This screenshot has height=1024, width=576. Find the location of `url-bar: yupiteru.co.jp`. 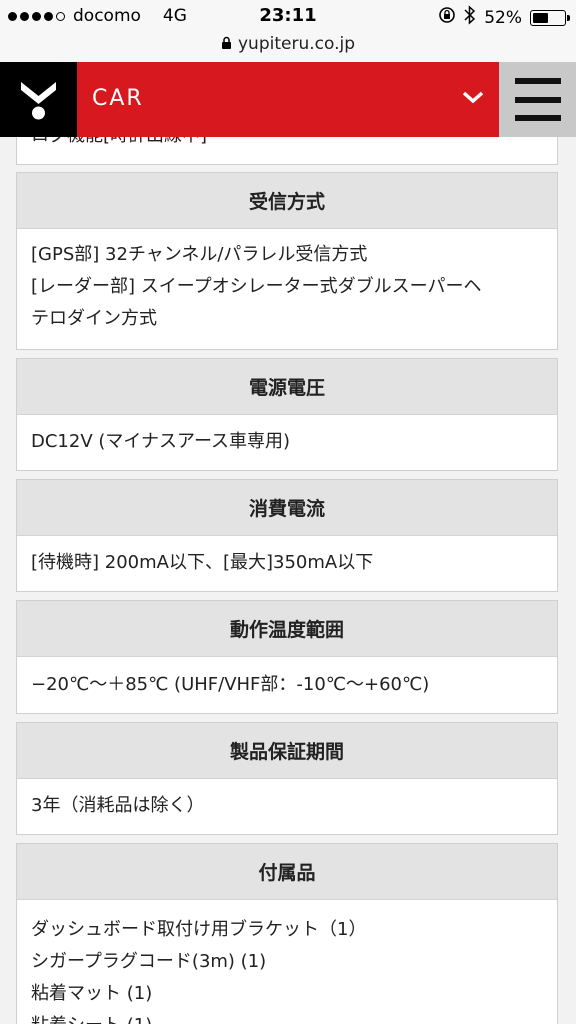

url-bar: yupiteru.co.jp is located at coordinates (288, 47).